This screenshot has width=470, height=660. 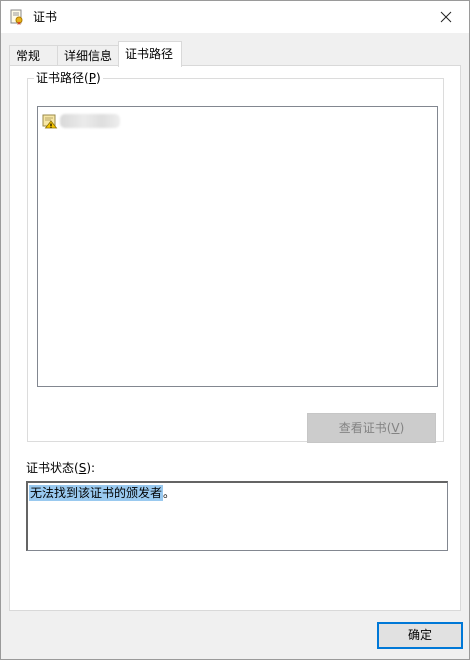 I want to click on tree-item-certificate, so click(x=81, y=121).